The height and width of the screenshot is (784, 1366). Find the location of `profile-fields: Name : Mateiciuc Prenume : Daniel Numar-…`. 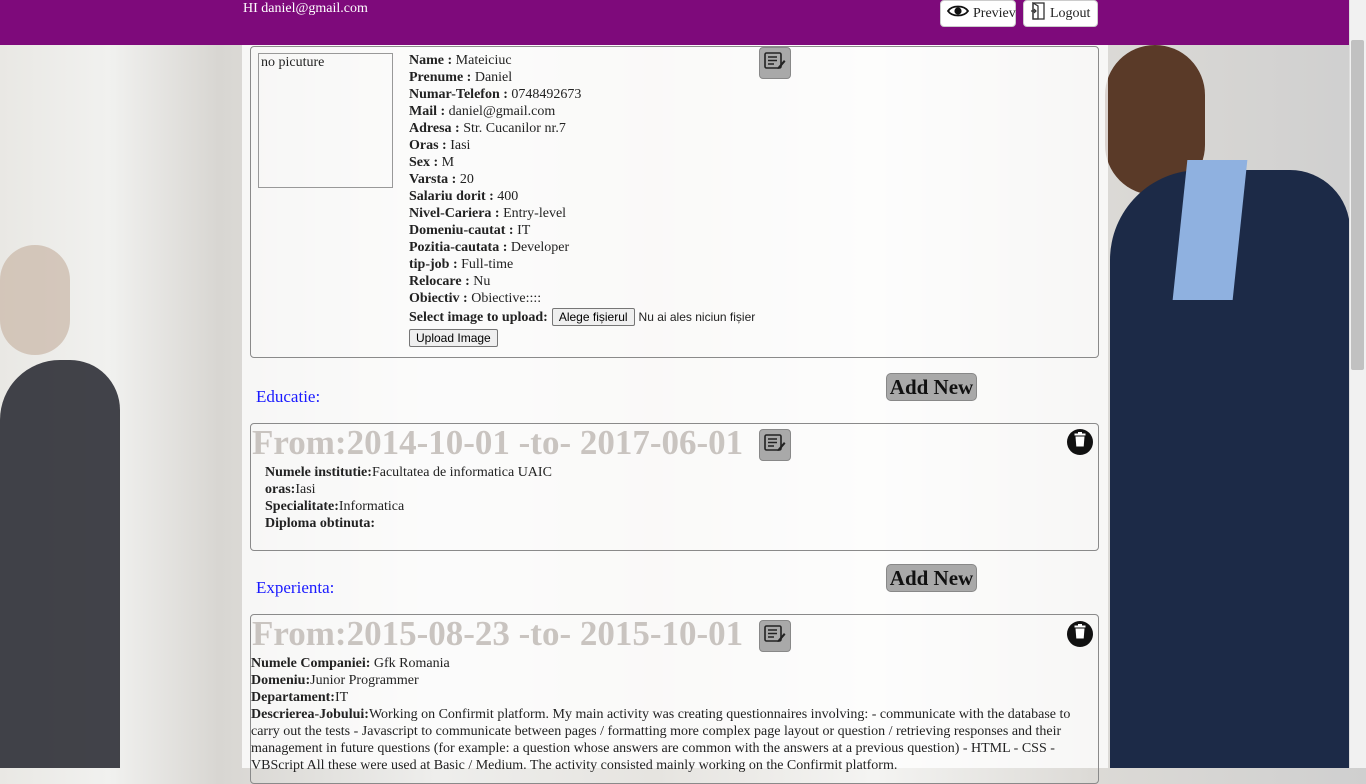

profile-fields: Name : Mateiciuc Prenume : Daniel Numar-… is located at coordinates (582, 199).